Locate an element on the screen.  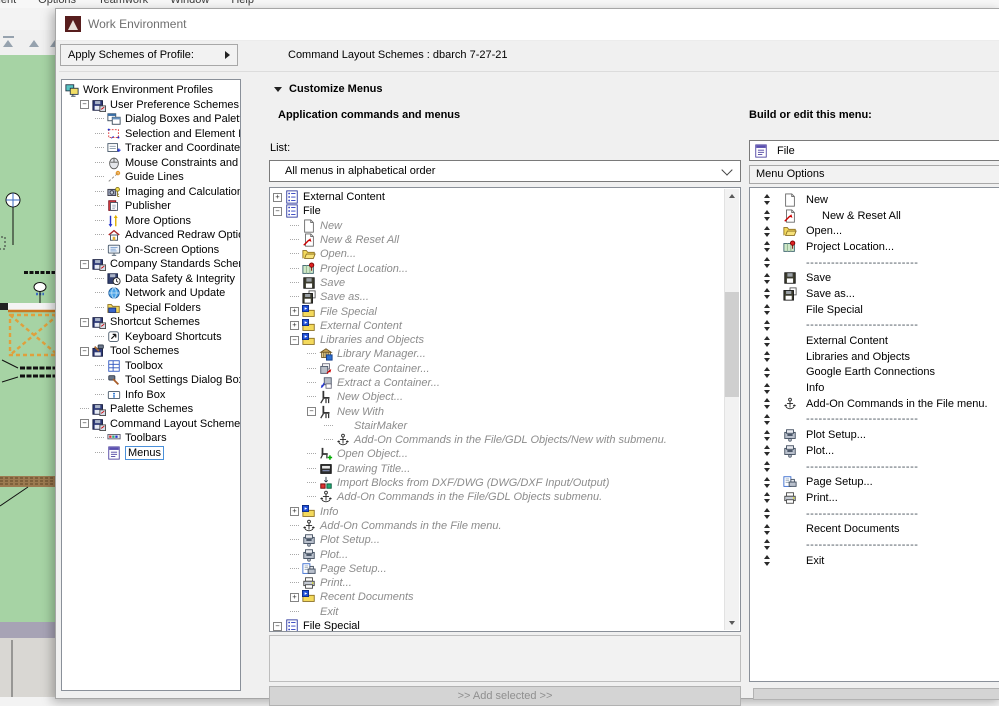
menu-item-exit: Exit is located at coordinates (874, 561).